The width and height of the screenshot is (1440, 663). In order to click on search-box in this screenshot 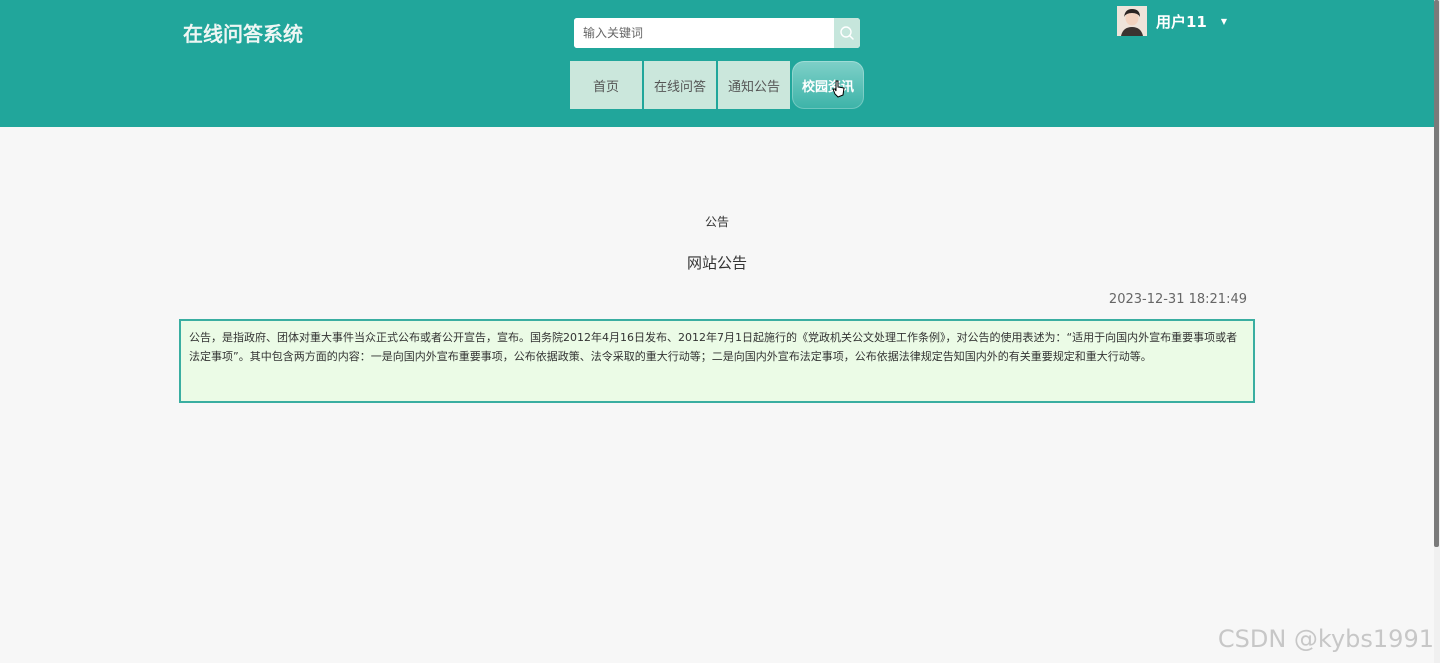, I will do `click(717, 33)`.